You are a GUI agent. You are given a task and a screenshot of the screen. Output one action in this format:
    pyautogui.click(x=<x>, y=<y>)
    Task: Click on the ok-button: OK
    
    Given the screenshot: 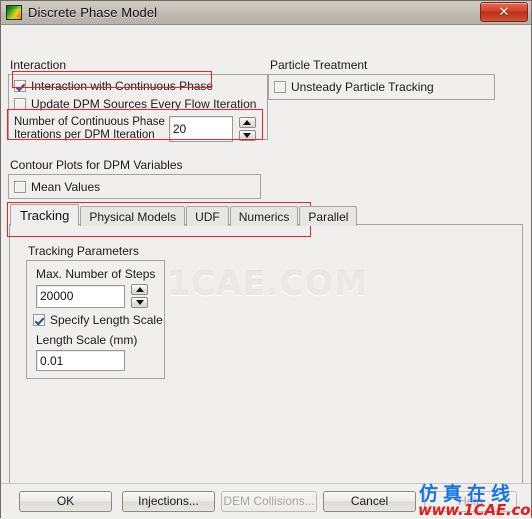 What is the action you would take?
    pyautogui.click(x=65, y=501)
    